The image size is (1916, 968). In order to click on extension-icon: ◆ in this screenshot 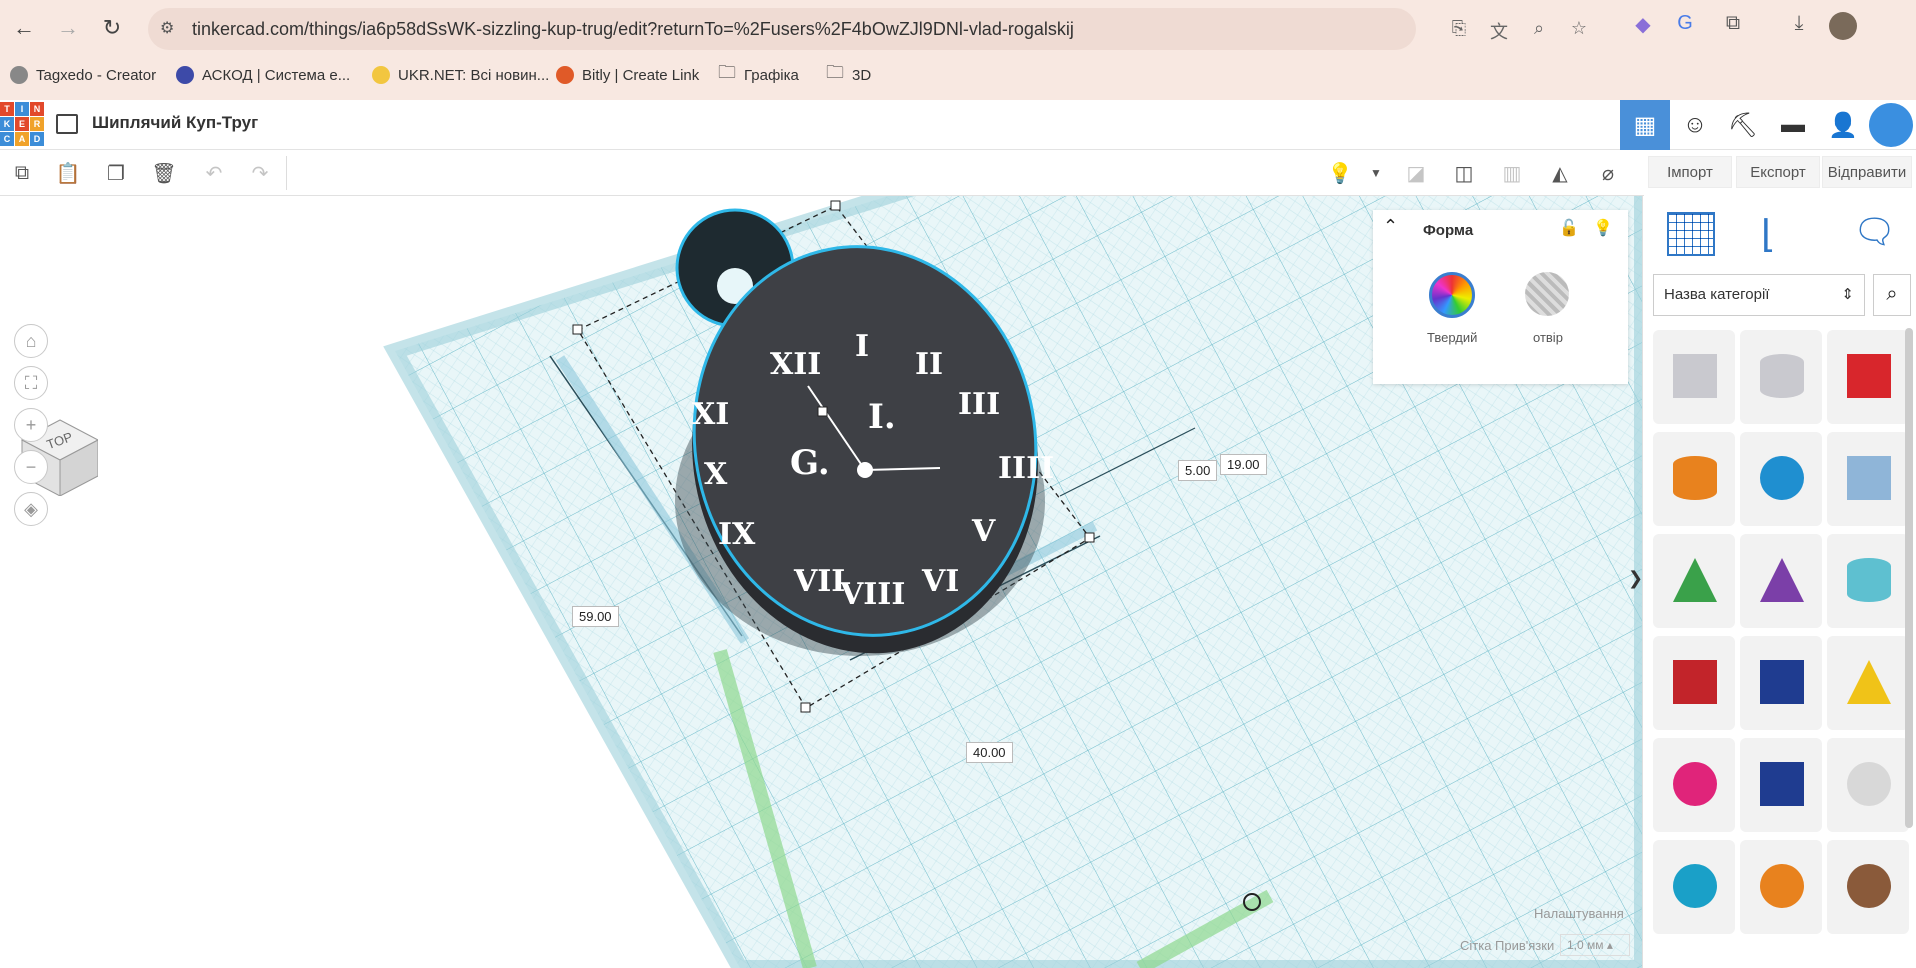, I will do `click(1643, 25)`.